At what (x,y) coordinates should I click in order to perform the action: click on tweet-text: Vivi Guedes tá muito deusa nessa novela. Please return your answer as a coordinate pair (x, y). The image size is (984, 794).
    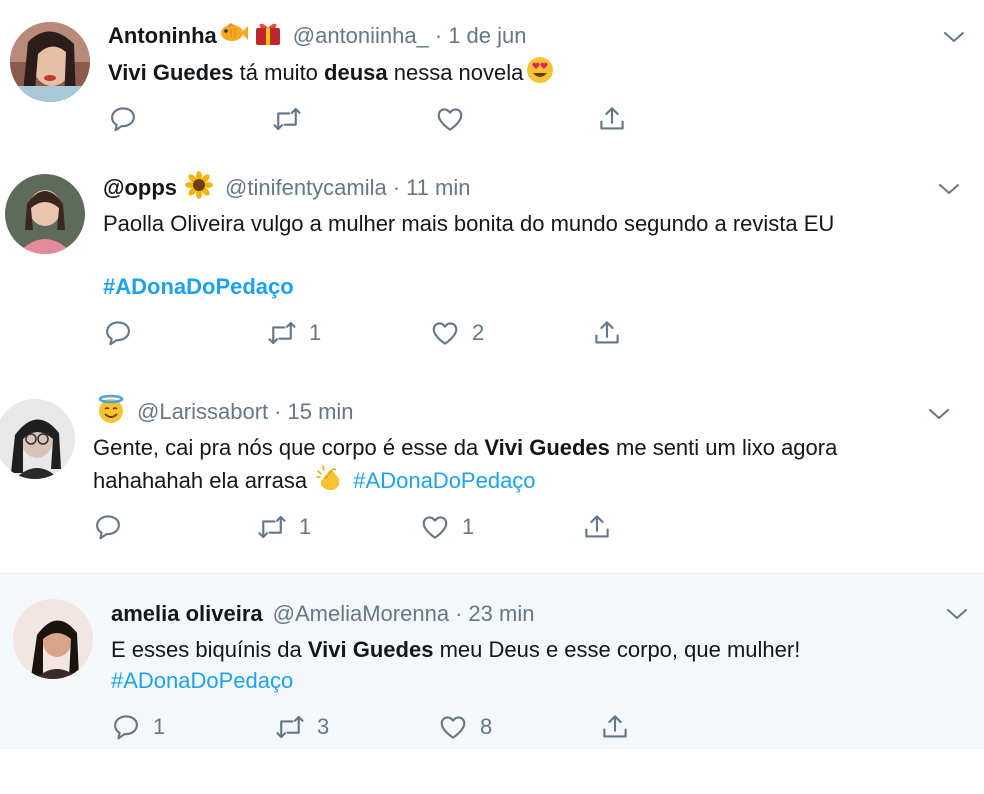
    Looking at the image, I should click on (332, 74).